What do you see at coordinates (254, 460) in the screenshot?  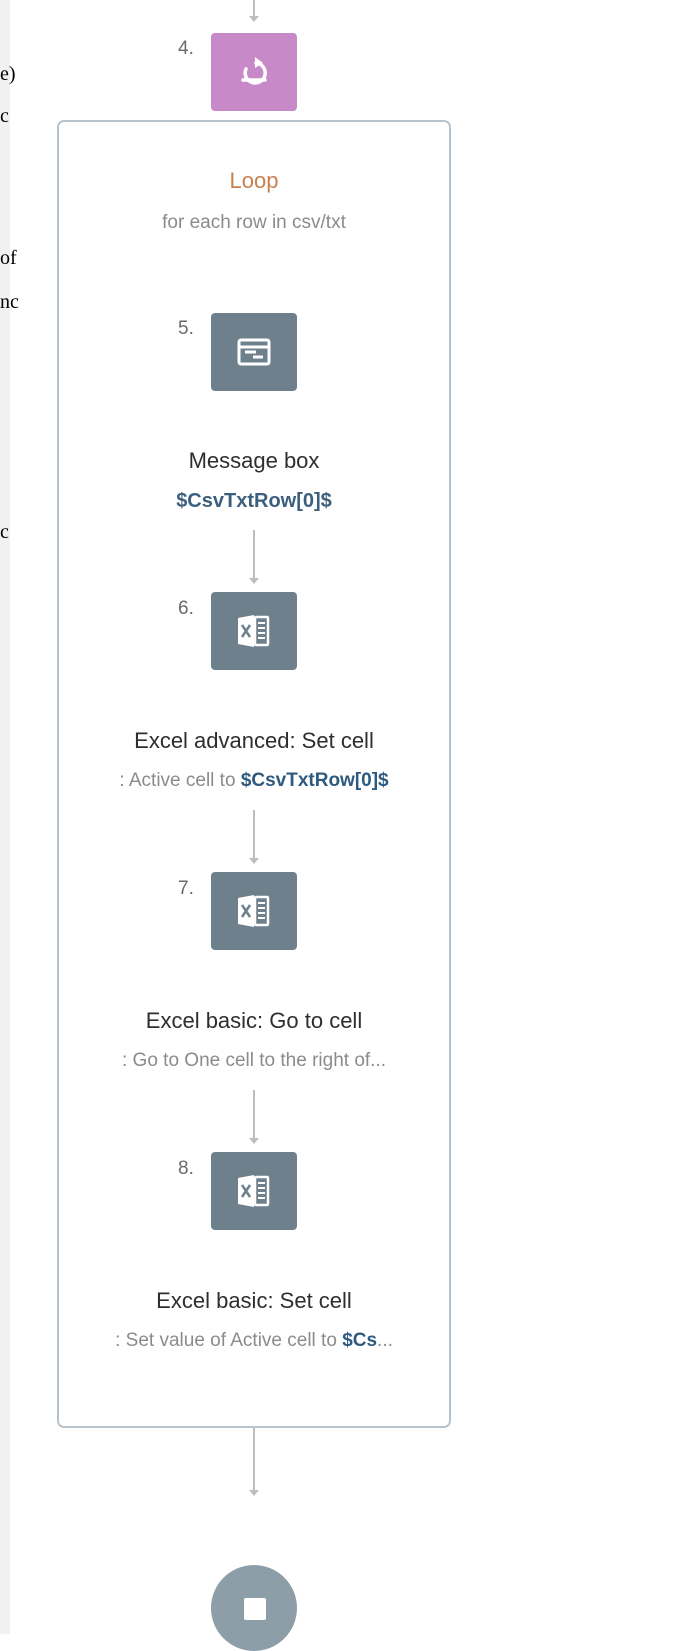 I see `message-box-title: Message box` at bounding box center [254, 460].